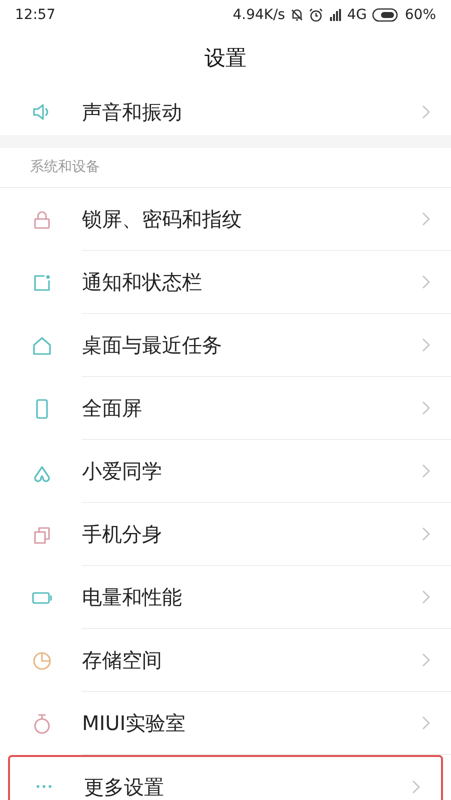  I want to click on item-label: 更多设置, so click(124, 787).